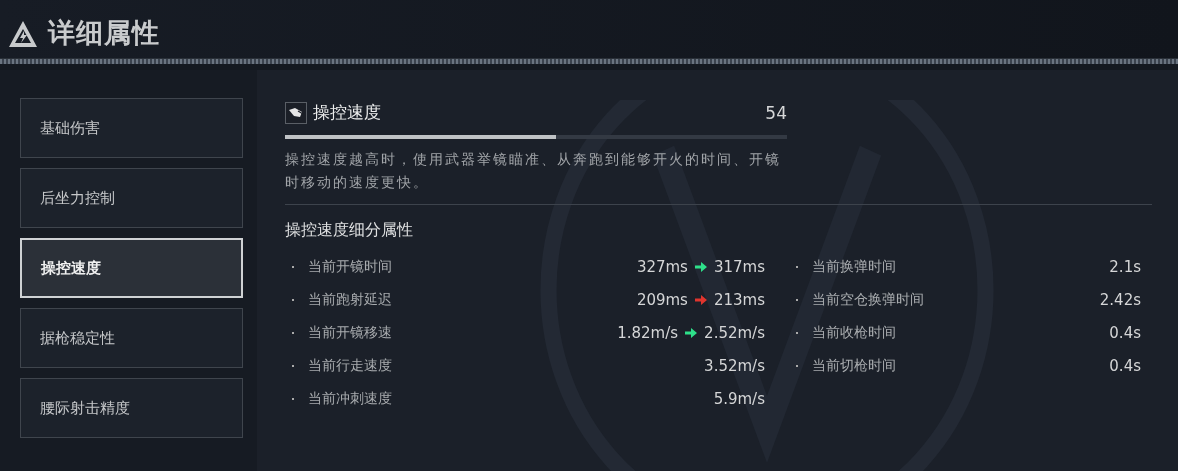 Image resolution: width=1178 pixels, height=471 pixels. What do you see at coordinates (350, 332) in the screenshot?
I see `attribute-label: 当前开镜移速` at bounding box center [350, 332].